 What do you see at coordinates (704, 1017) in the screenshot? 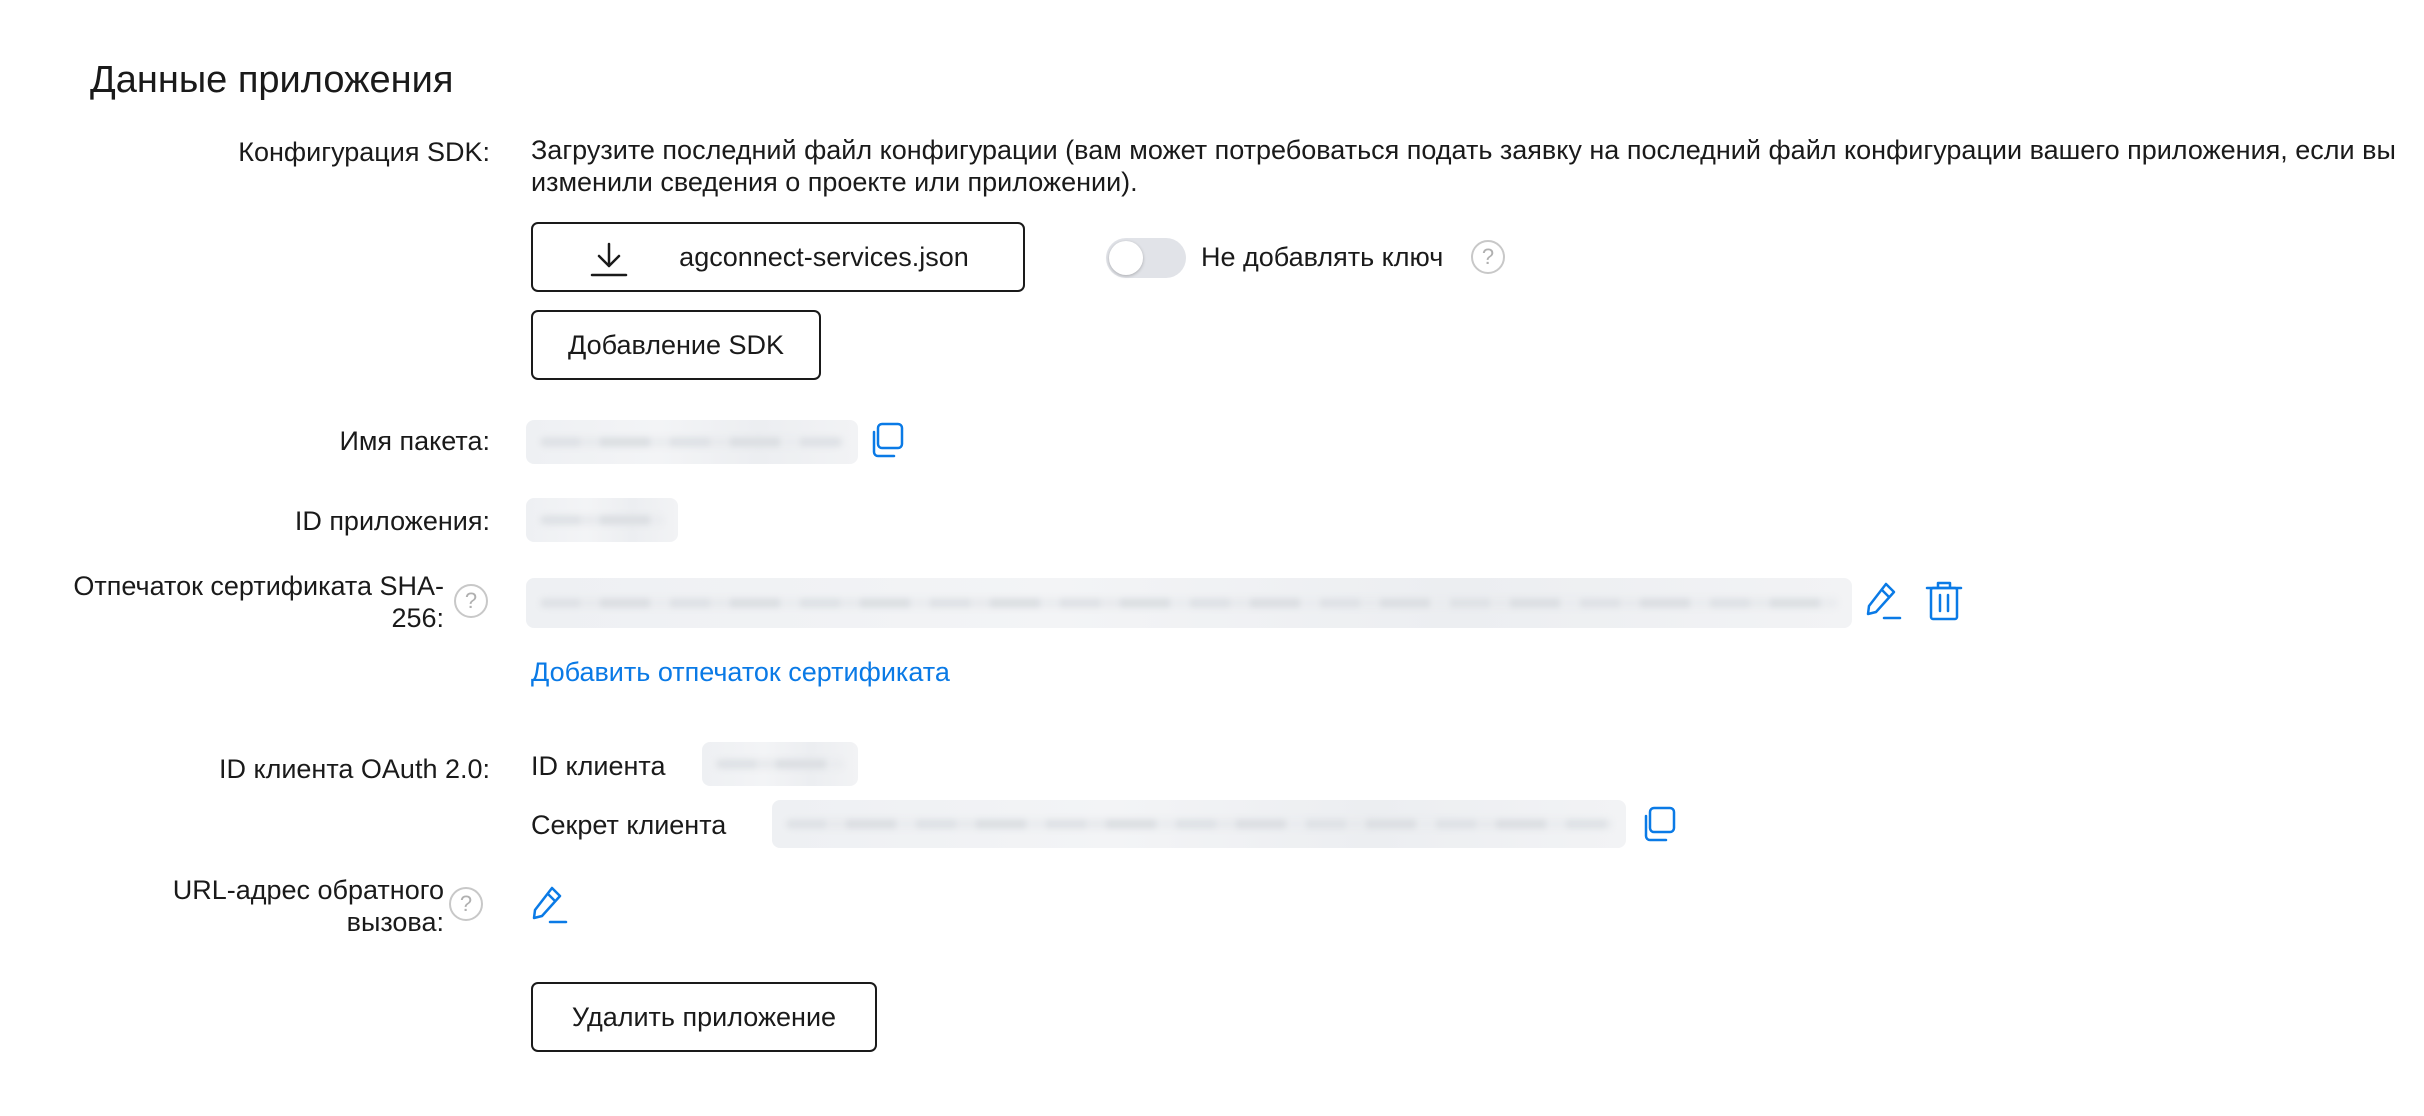
I see `delete-app-button: Удалить приложение` at bounding box center [704, 1017].